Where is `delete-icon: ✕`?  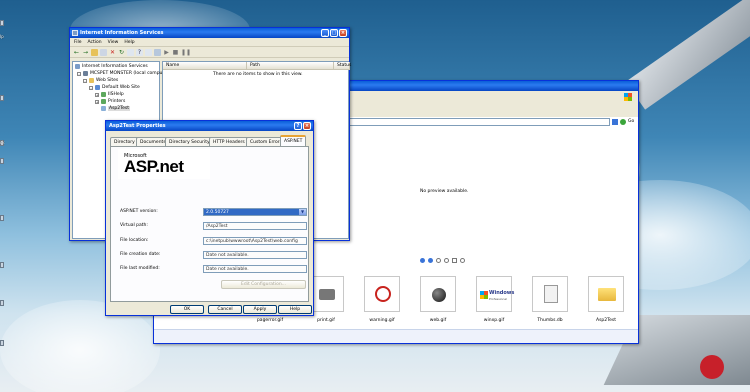 delete-icon: ✕ is located at coordinates (112, 52).